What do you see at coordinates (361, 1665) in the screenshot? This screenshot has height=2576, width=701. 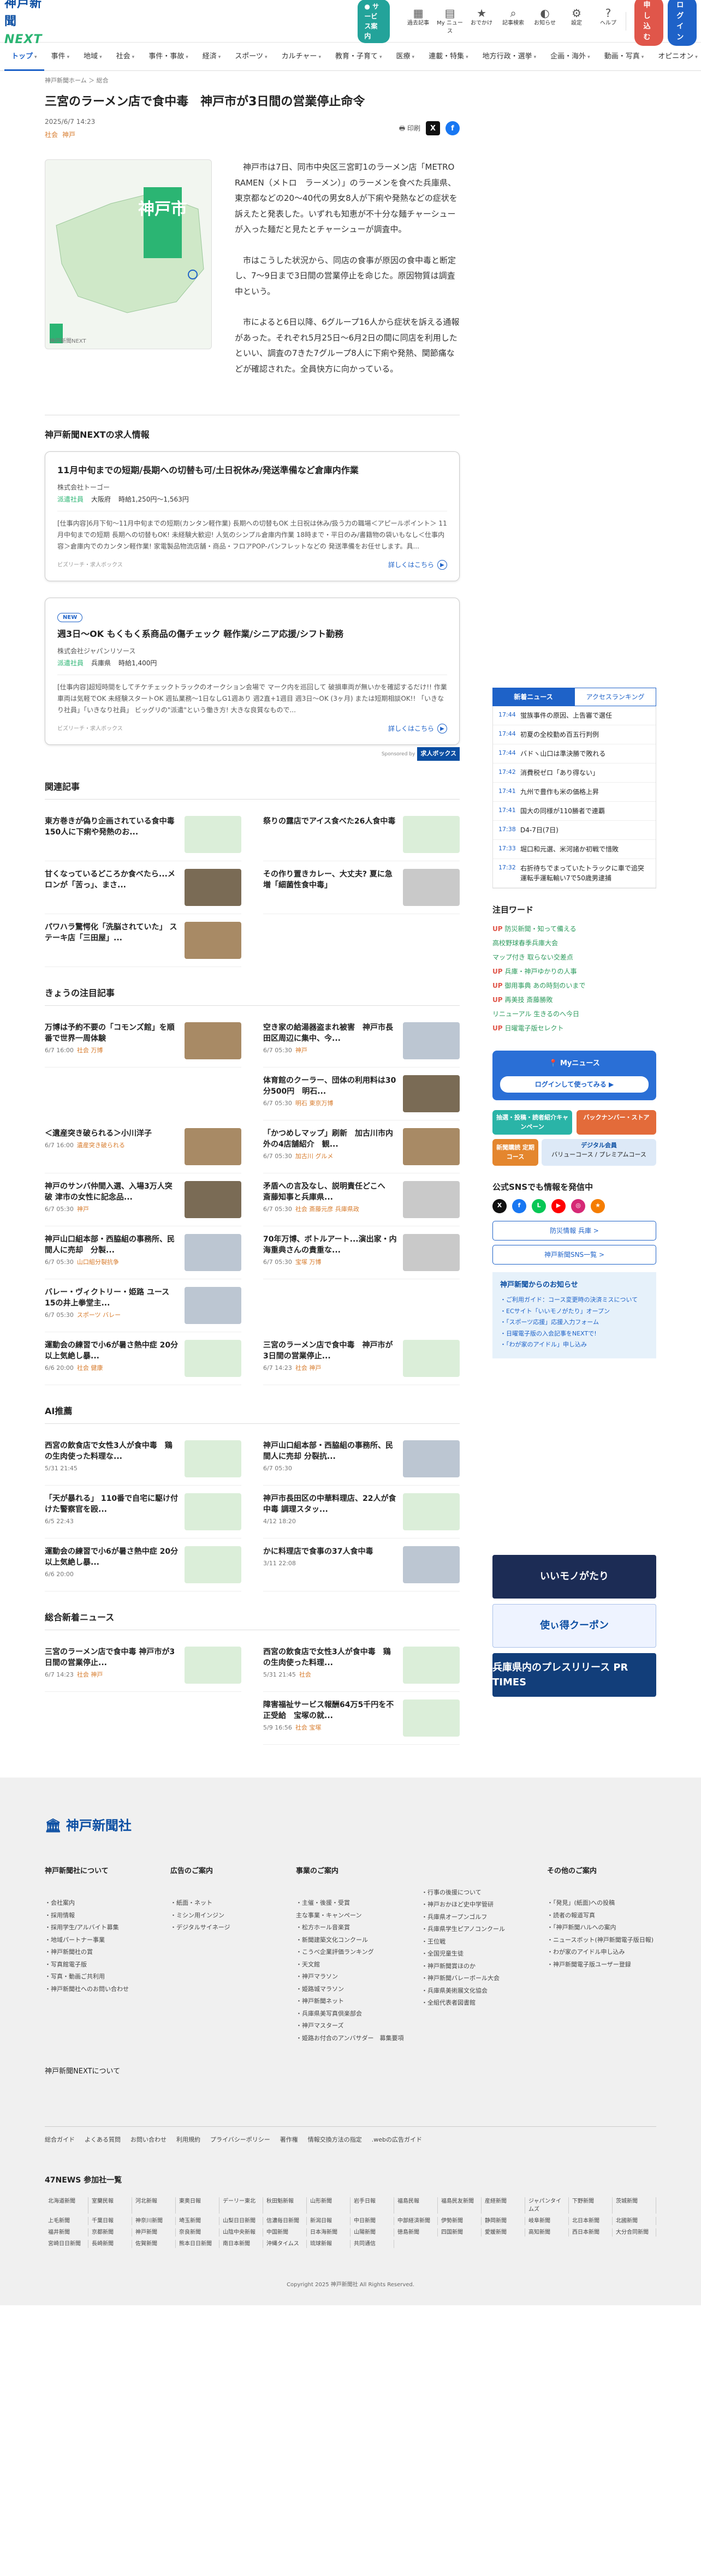 I see `general-card: 西宮の飲食店で女性3人が食中毒 鶏の生肉使った料理... 5/31 21:45 社会` at bounding box center [361, 1665].